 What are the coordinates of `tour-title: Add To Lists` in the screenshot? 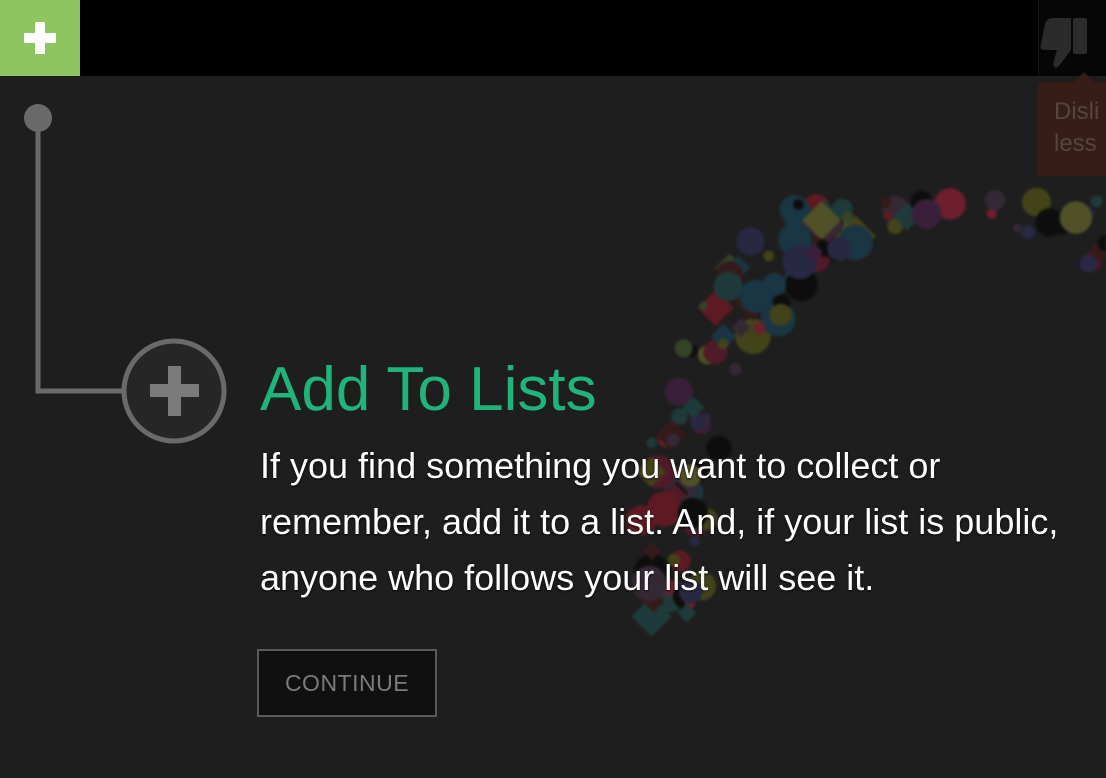 It's located at (428, 389).